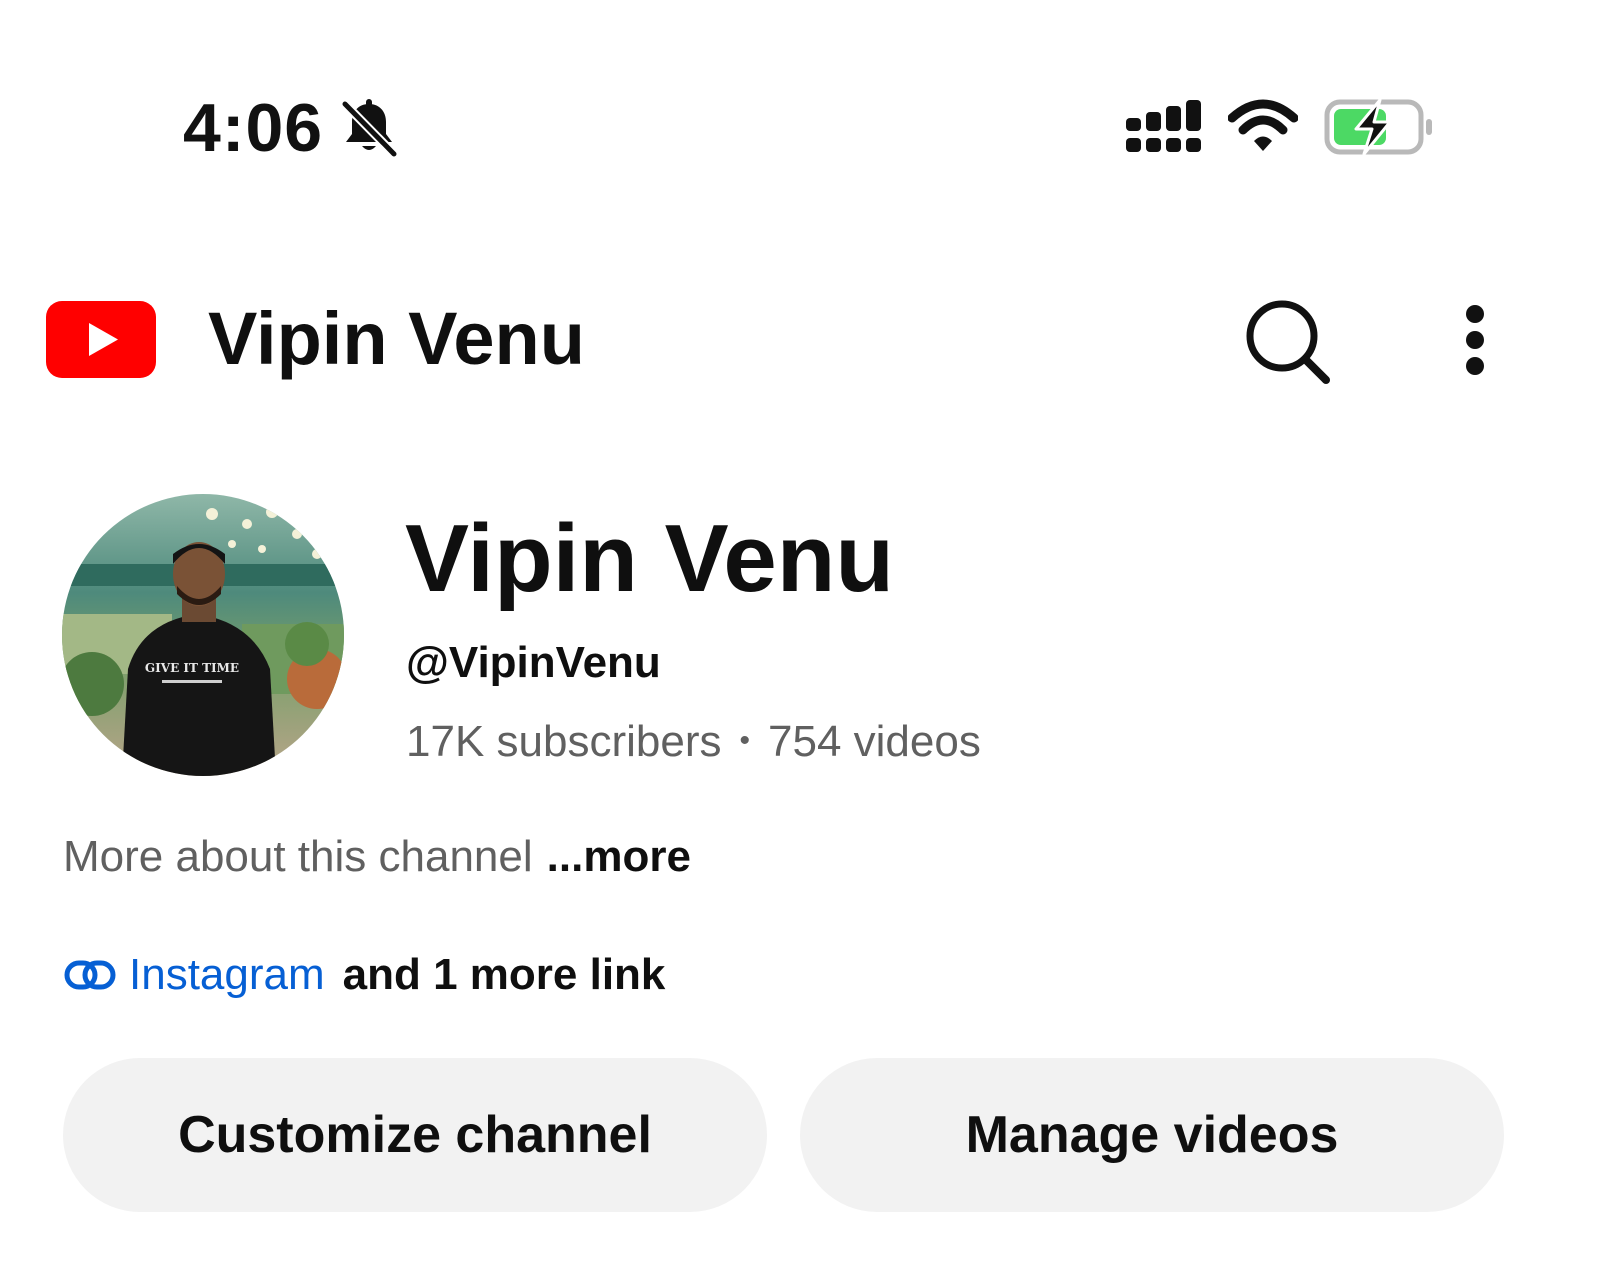  I want to click on more-options-button, so click(1475, 340).